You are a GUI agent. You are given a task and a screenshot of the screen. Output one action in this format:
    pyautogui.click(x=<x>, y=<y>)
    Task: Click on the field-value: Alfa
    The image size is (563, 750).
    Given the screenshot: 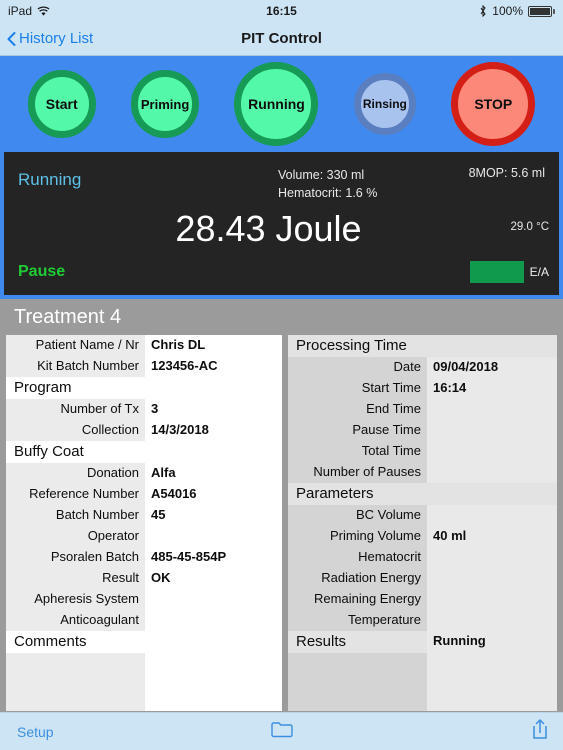 What is the action you would take?
    pyautogui.click(x=213, y=473)
    